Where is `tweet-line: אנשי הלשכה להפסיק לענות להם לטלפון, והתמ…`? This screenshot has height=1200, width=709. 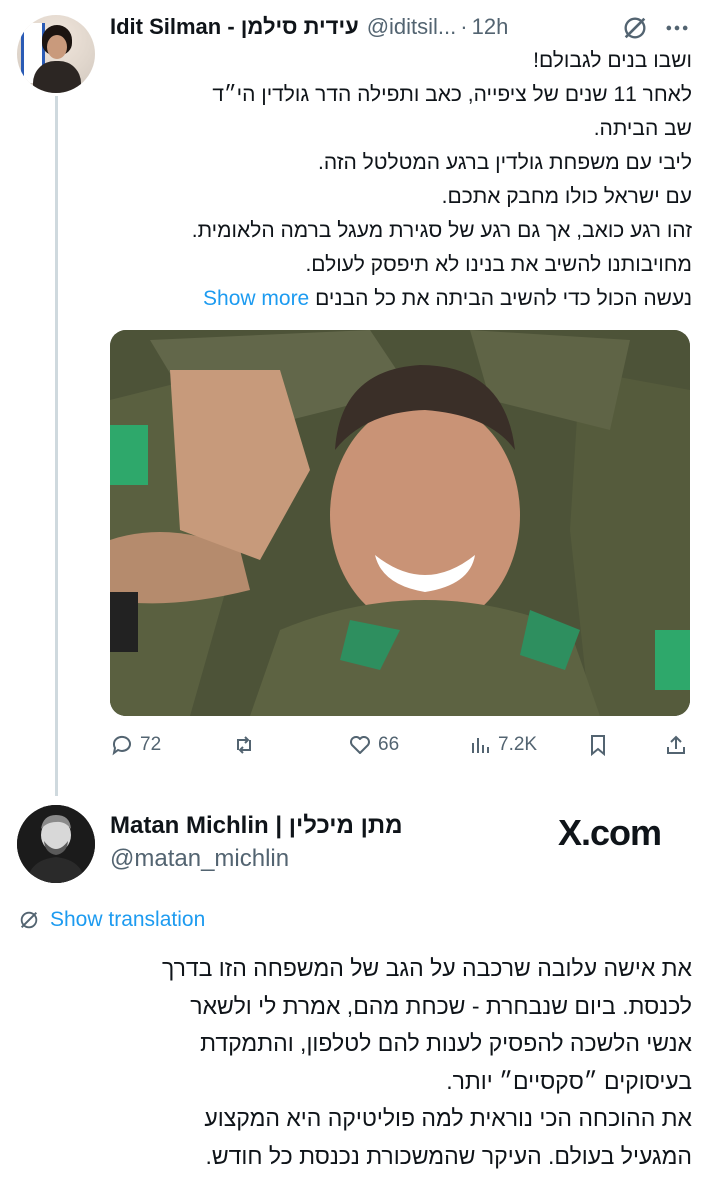 tweet-line: אנשי הלשכה להפסיק לענות להם לטלפון, והתמ… is located at coordinates (446, 1043).